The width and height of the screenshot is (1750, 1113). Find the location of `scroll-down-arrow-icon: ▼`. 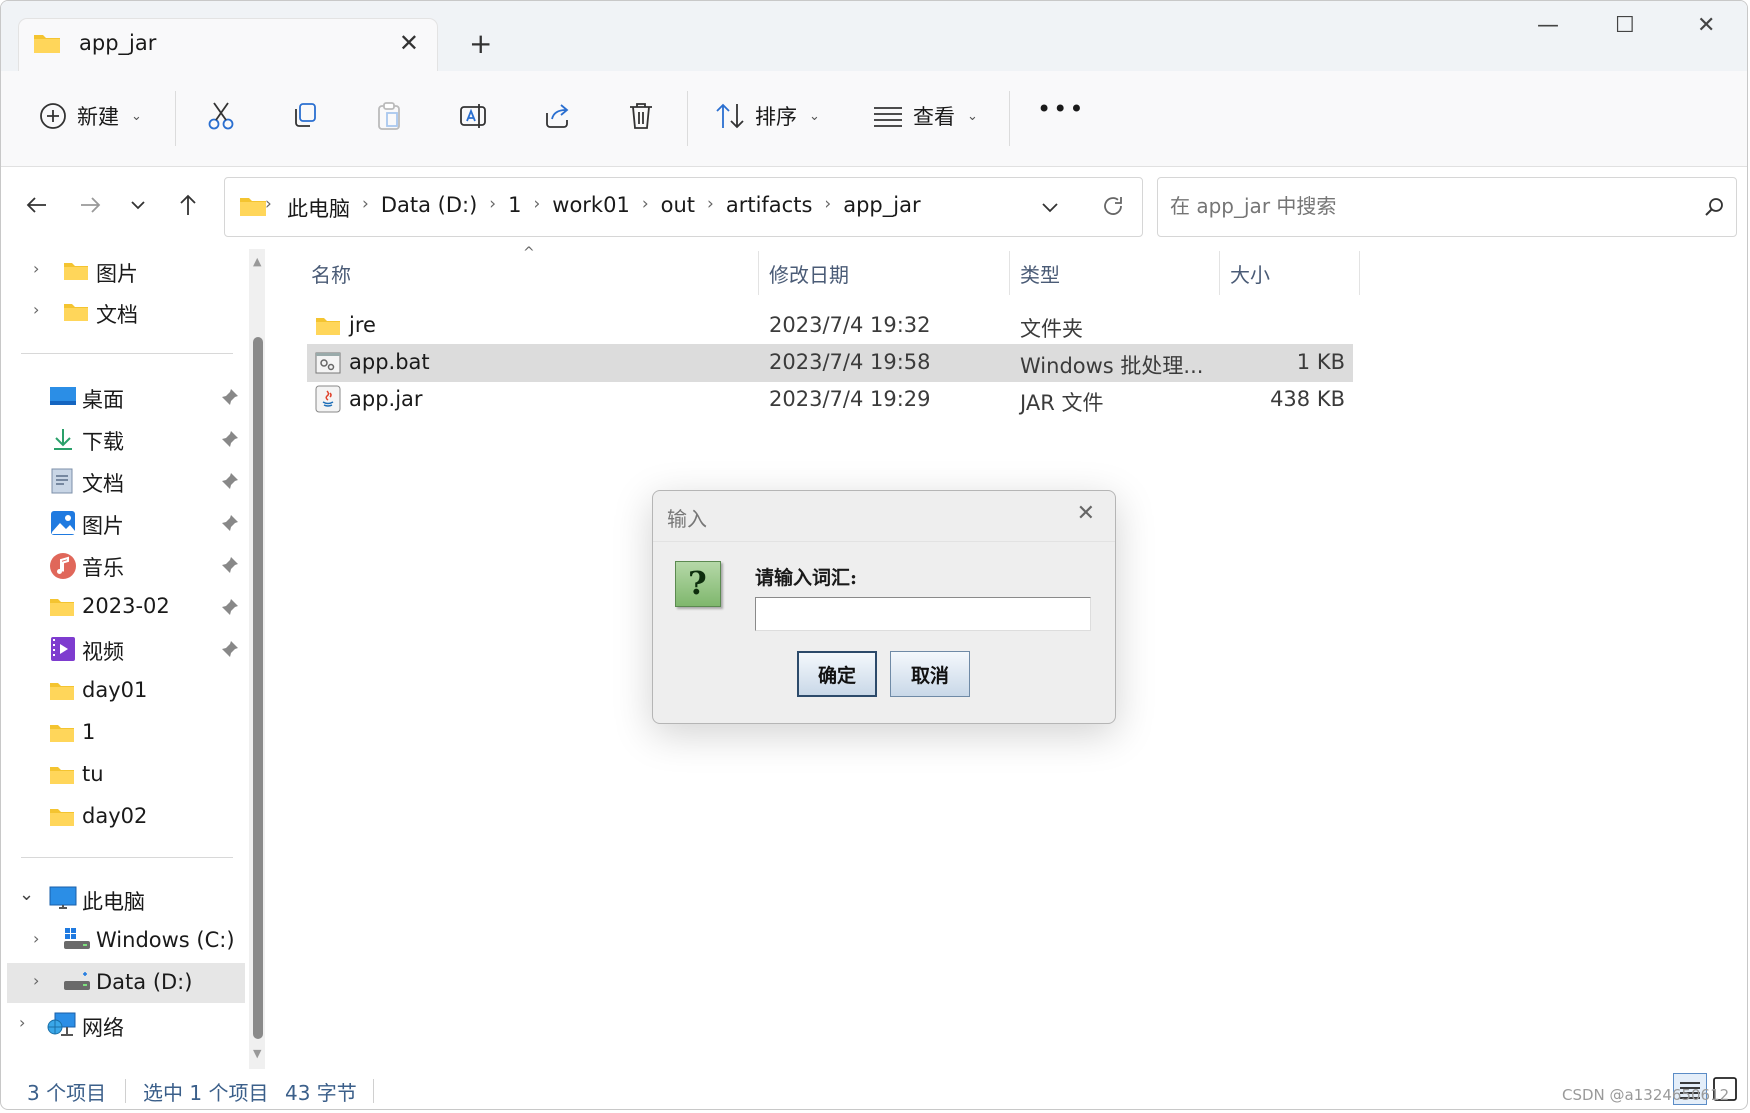

scroll-down-arrow-icon: ▼ is located at coordinates (257, 1053).